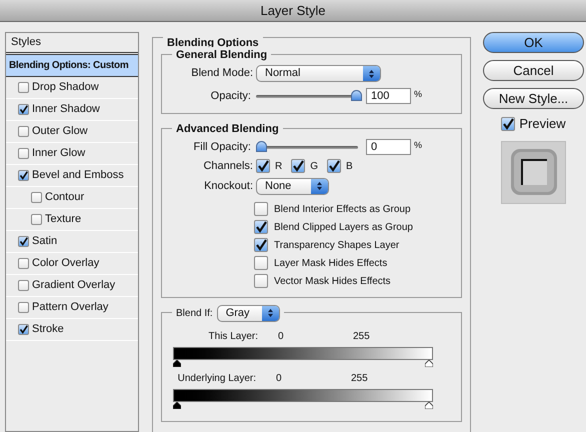 Image resolution: width=586 pixels, height=432 pixels. Describe the element at coordinates (72, 264) in the screenshot. I see `sidebar-item: Color Overlay` at that location.